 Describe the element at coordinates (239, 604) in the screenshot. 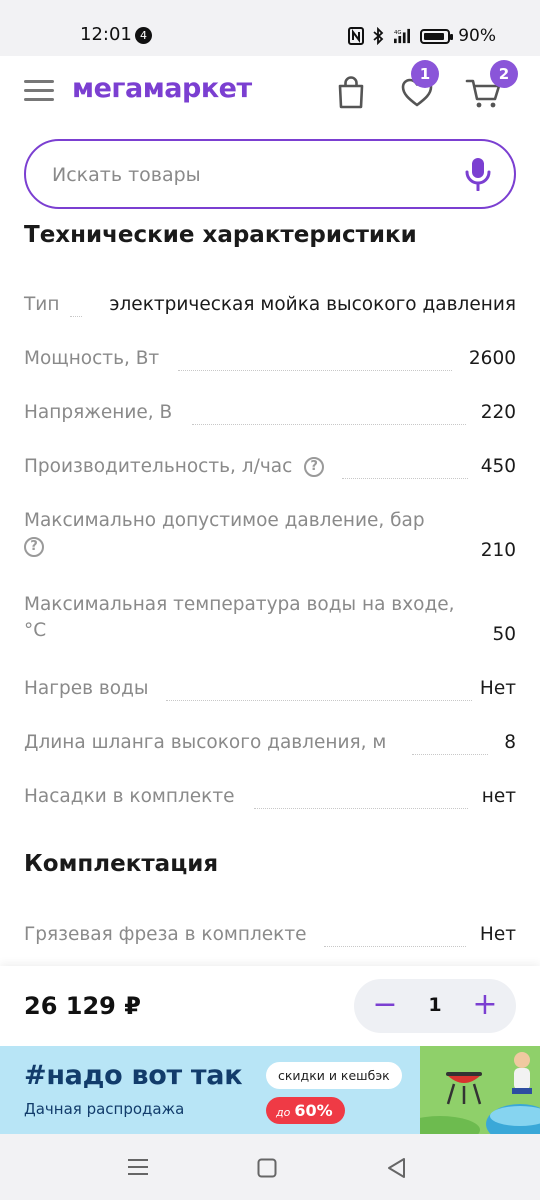

I see `spec-label: Максимальная температура воды на входе,` at that location.